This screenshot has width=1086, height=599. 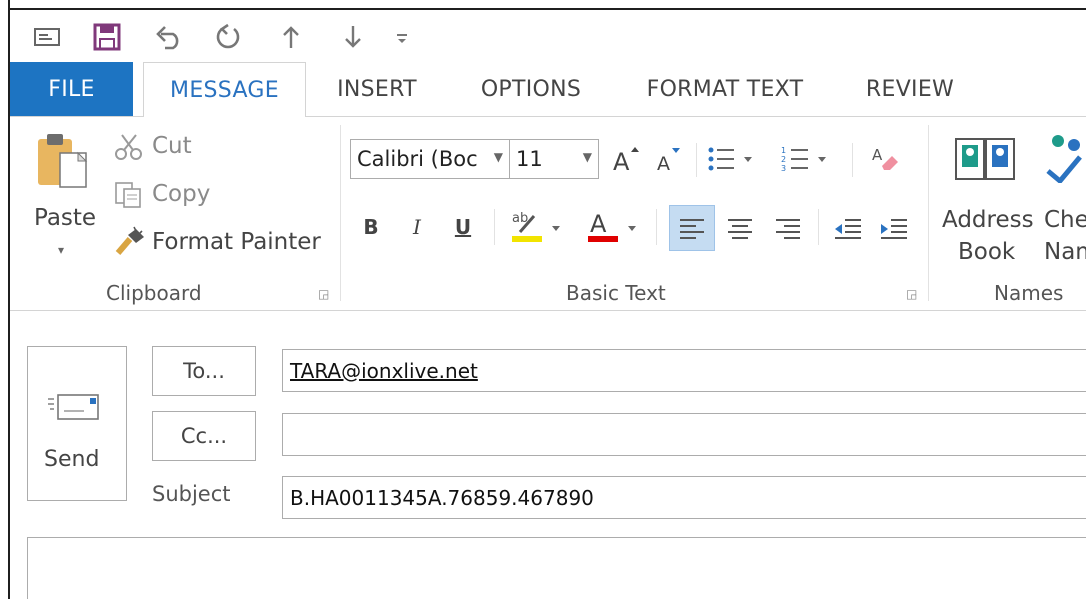 What do you see at coordinates (783, 159) in the screenshot?
I see `svg-text: 2` at bounding box center [783, 159].